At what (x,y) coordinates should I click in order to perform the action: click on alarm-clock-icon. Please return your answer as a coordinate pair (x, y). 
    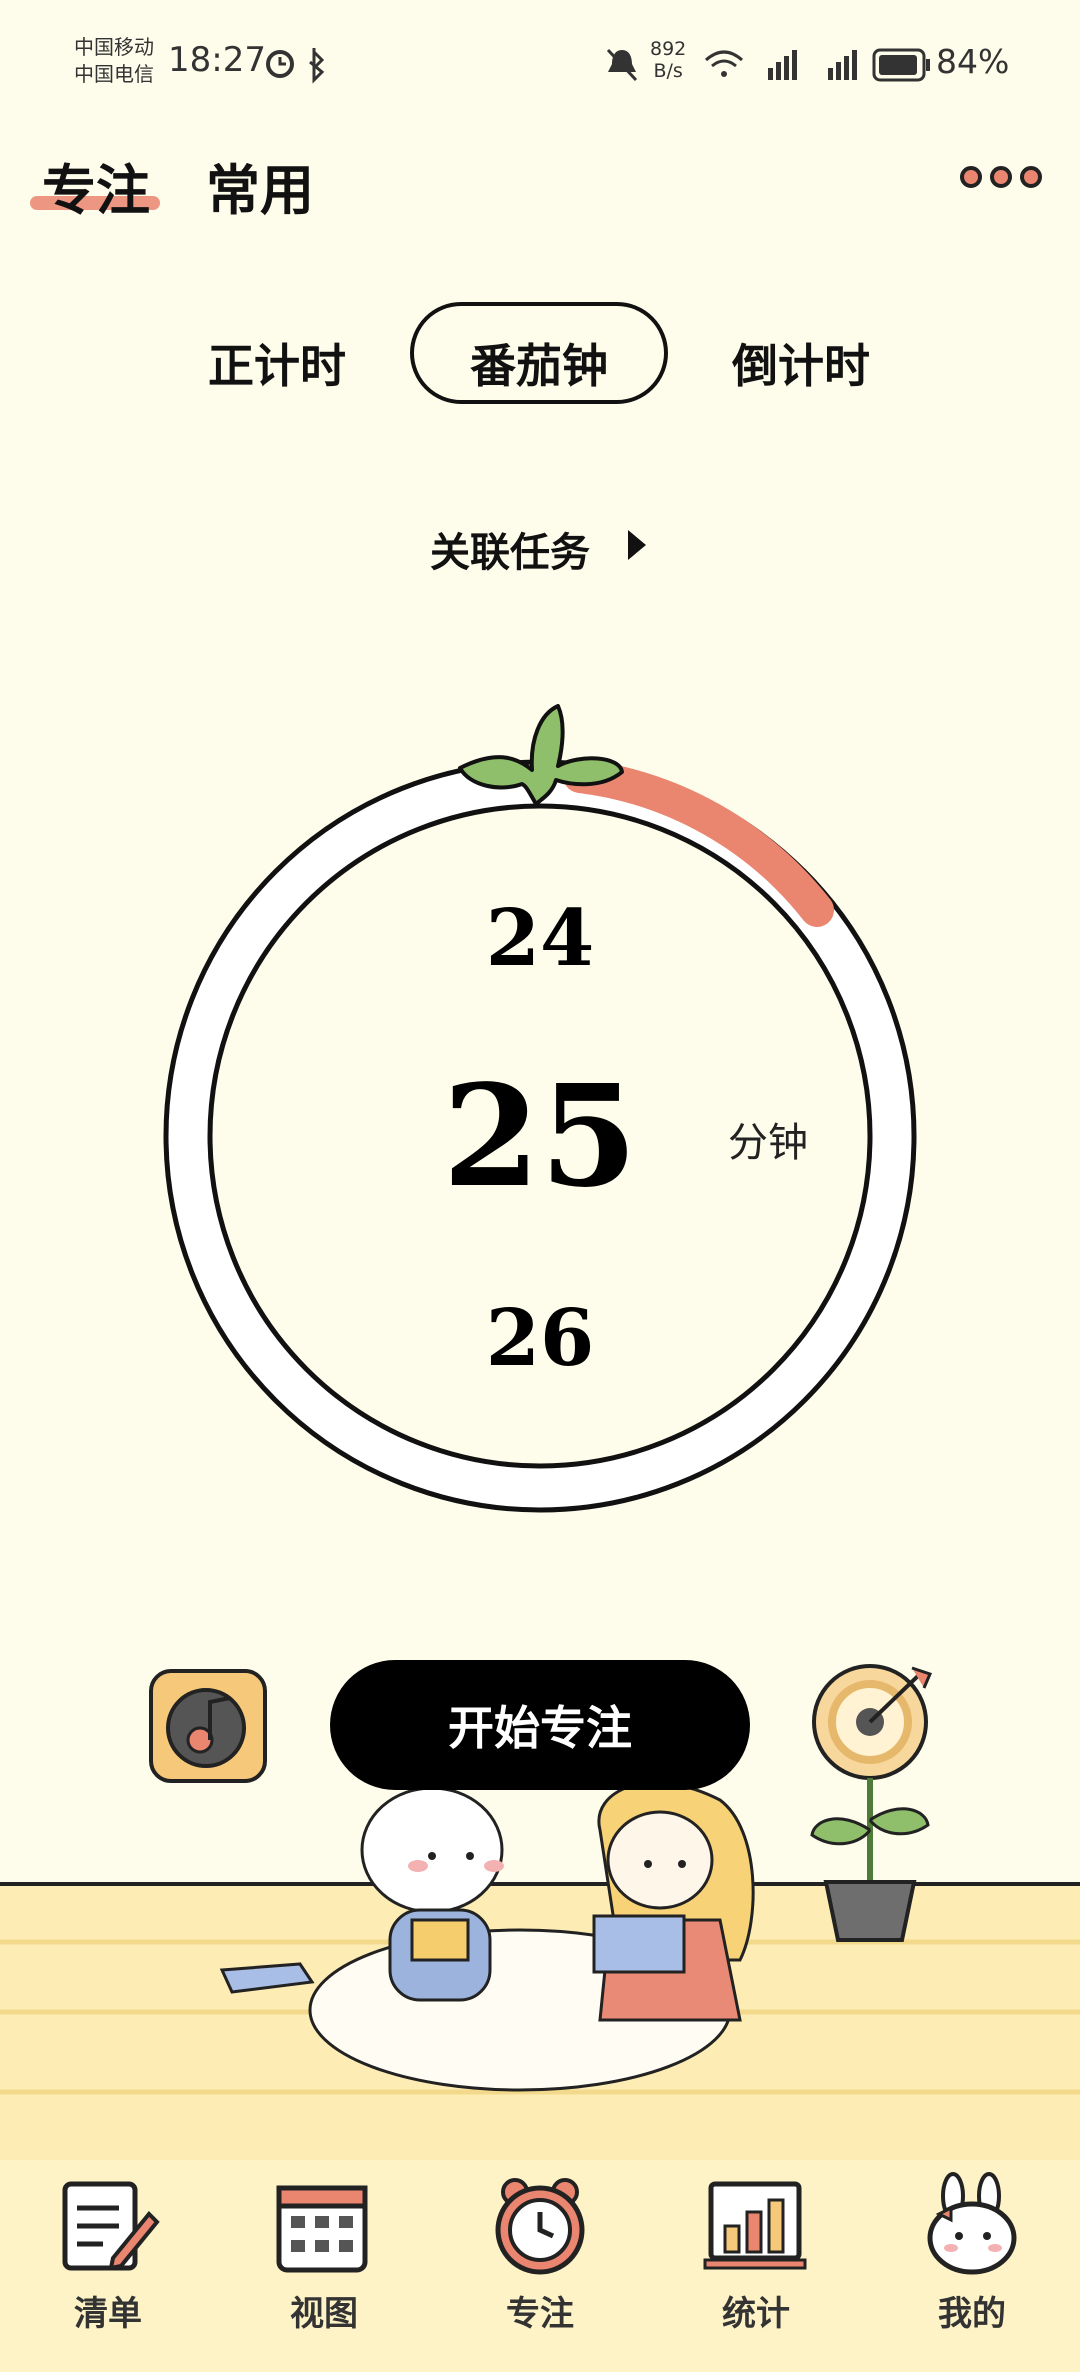
    Looking at the image, I should click on (540, 2226).